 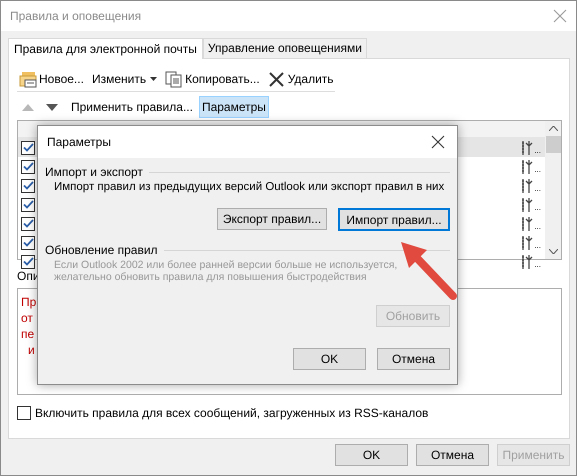 I want to click on description-text: пе, so click(x=27, y=334).